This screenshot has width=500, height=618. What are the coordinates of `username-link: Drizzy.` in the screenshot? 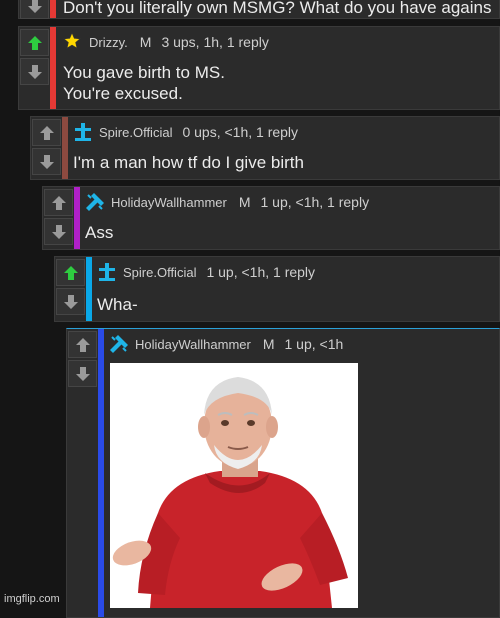 It's located at (108, 42).